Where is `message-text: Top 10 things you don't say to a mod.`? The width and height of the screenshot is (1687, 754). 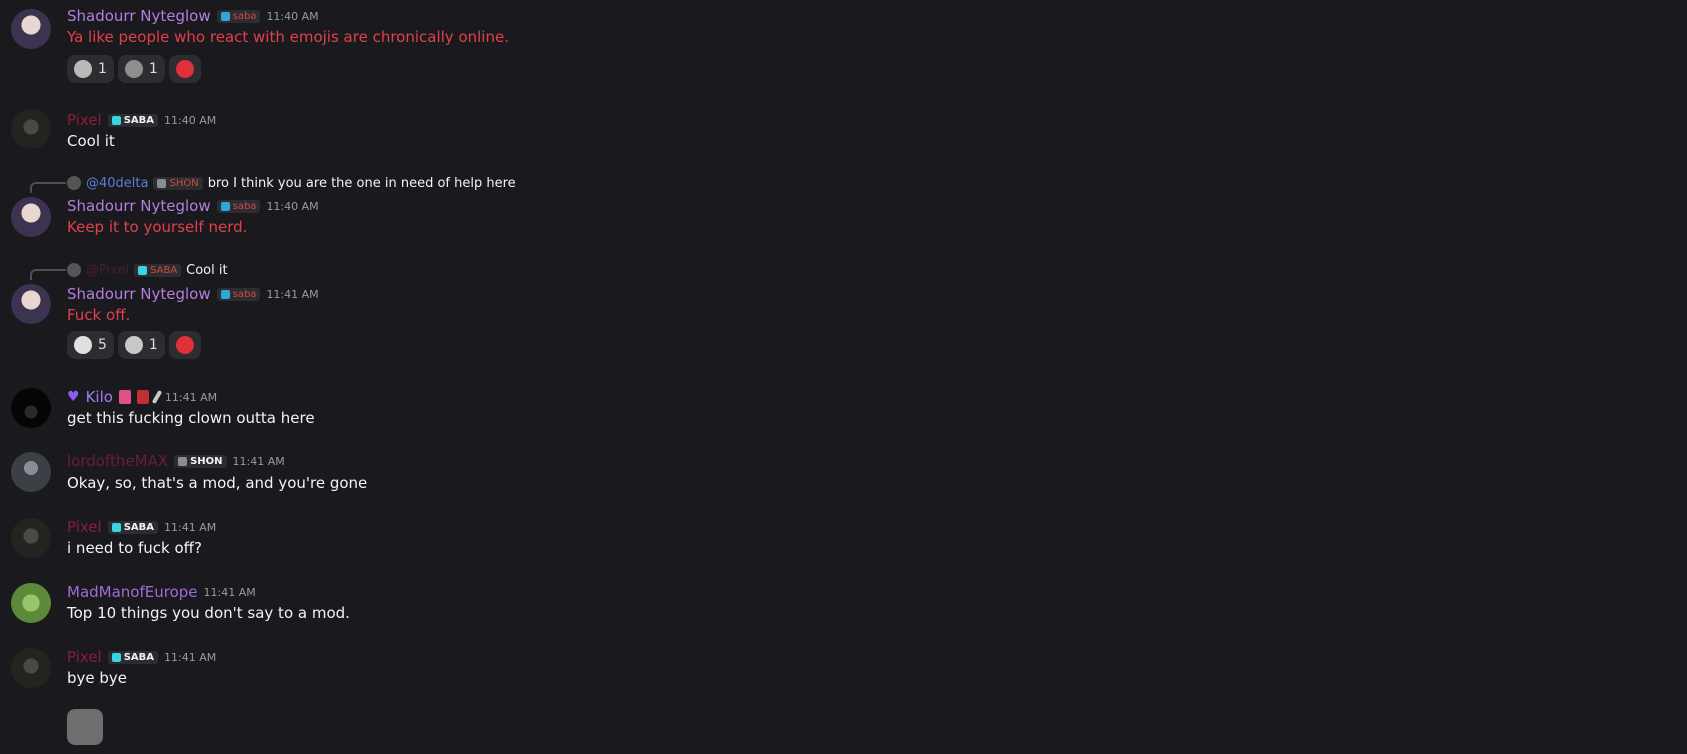 message-text: Top 10 things you don't say to a mod. is located at coordinates (208, 613).